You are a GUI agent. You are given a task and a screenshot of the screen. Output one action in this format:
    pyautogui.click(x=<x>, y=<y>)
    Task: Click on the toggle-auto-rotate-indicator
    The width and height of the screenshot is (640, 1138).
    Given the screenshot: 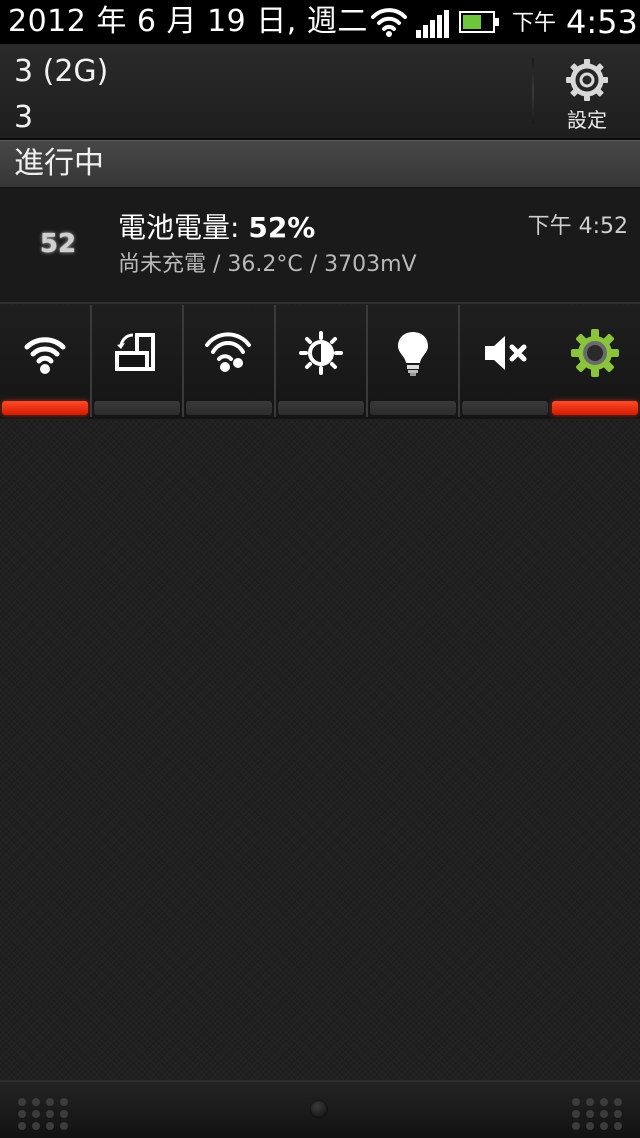 What is the action you would take?
    pyautogui.click(x=137, y=408)
    